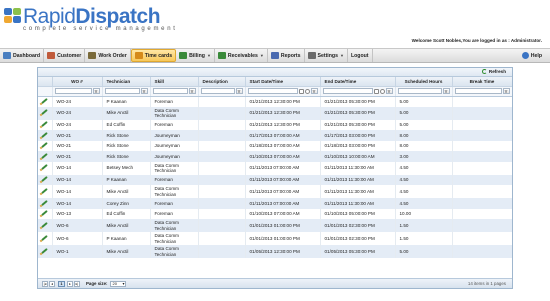 The image size is (550, 301). I want to click on table-cell: Data Comm Technician, so click(174, 113).